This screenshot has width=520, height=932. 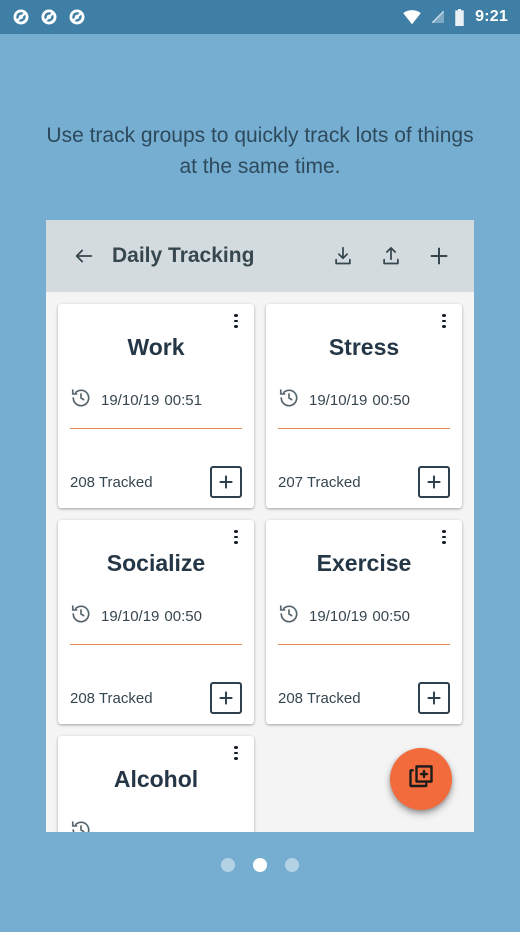 I want to click on track-card-wrapper: Work 19/10/19 00:51 208 Tracked, so click(x=156, y=408).